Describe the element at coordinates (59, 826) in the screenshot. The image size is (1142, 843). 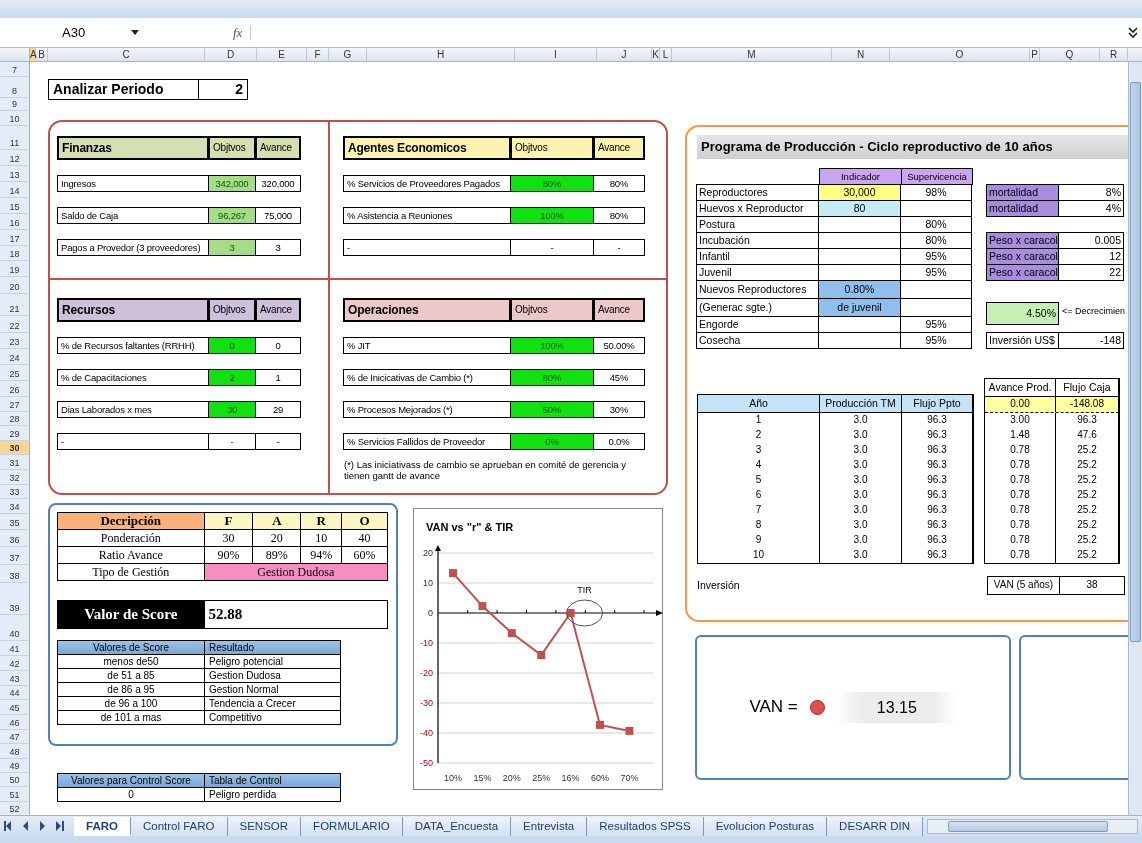
I see `last-sheet-icon` at that location.